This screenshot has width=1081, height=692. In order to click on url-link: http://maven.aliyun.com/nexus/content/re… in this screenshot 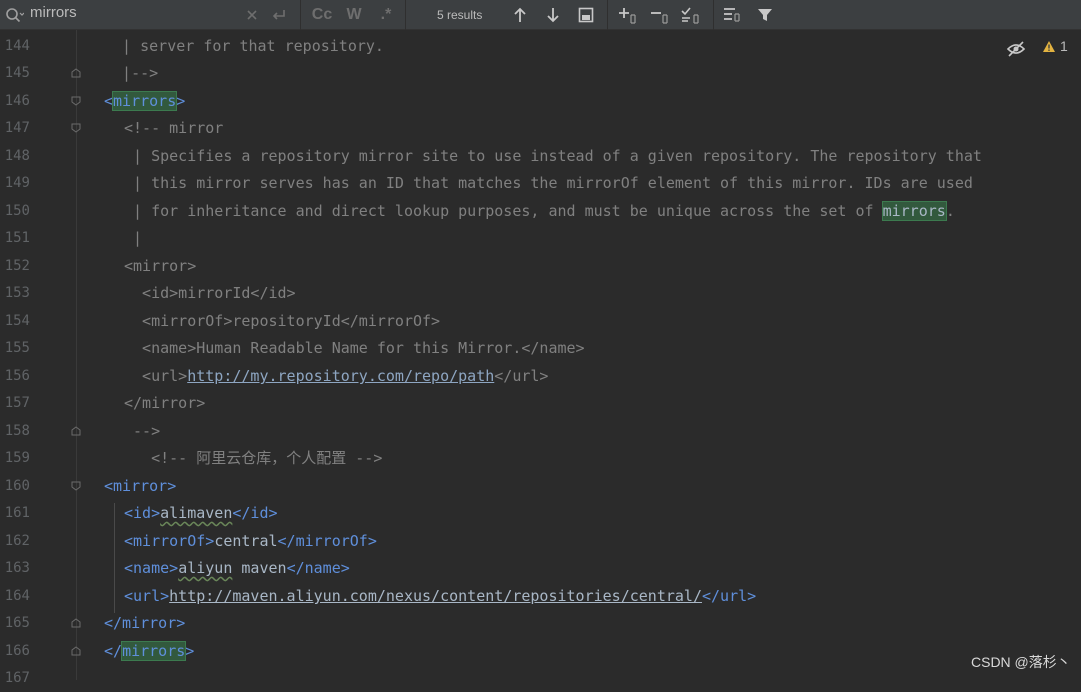, I will do `click(435, 596)`.